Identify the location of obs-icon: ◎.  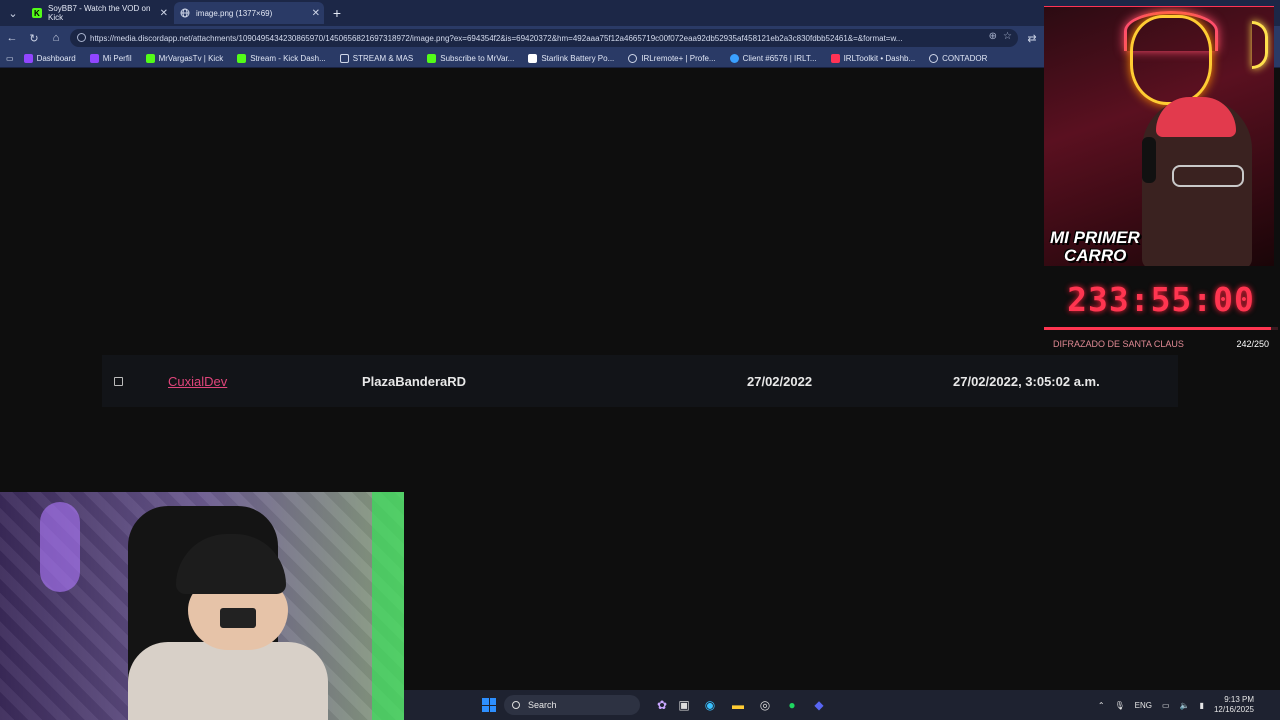
(765, 705).